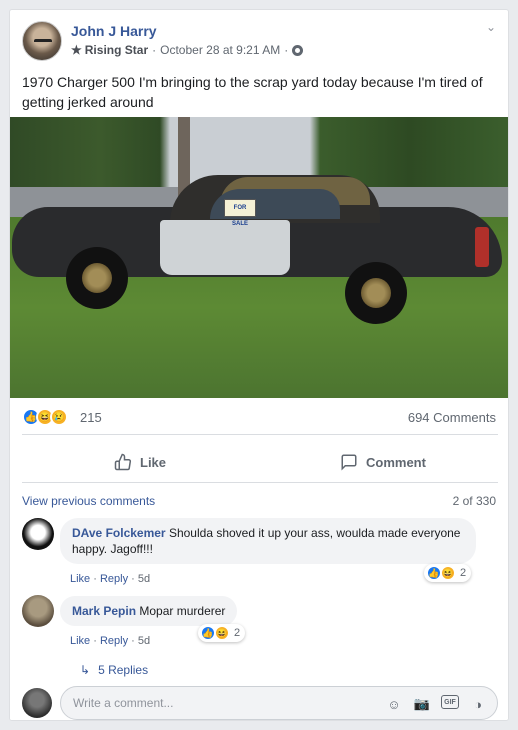 Image resolution: width=518 pixels, height=730 pixels. What do you see at coordinates (182, 611) in the screenshot?
I see `comment-text: Mopar murderer` at bounding box center [182, 611].